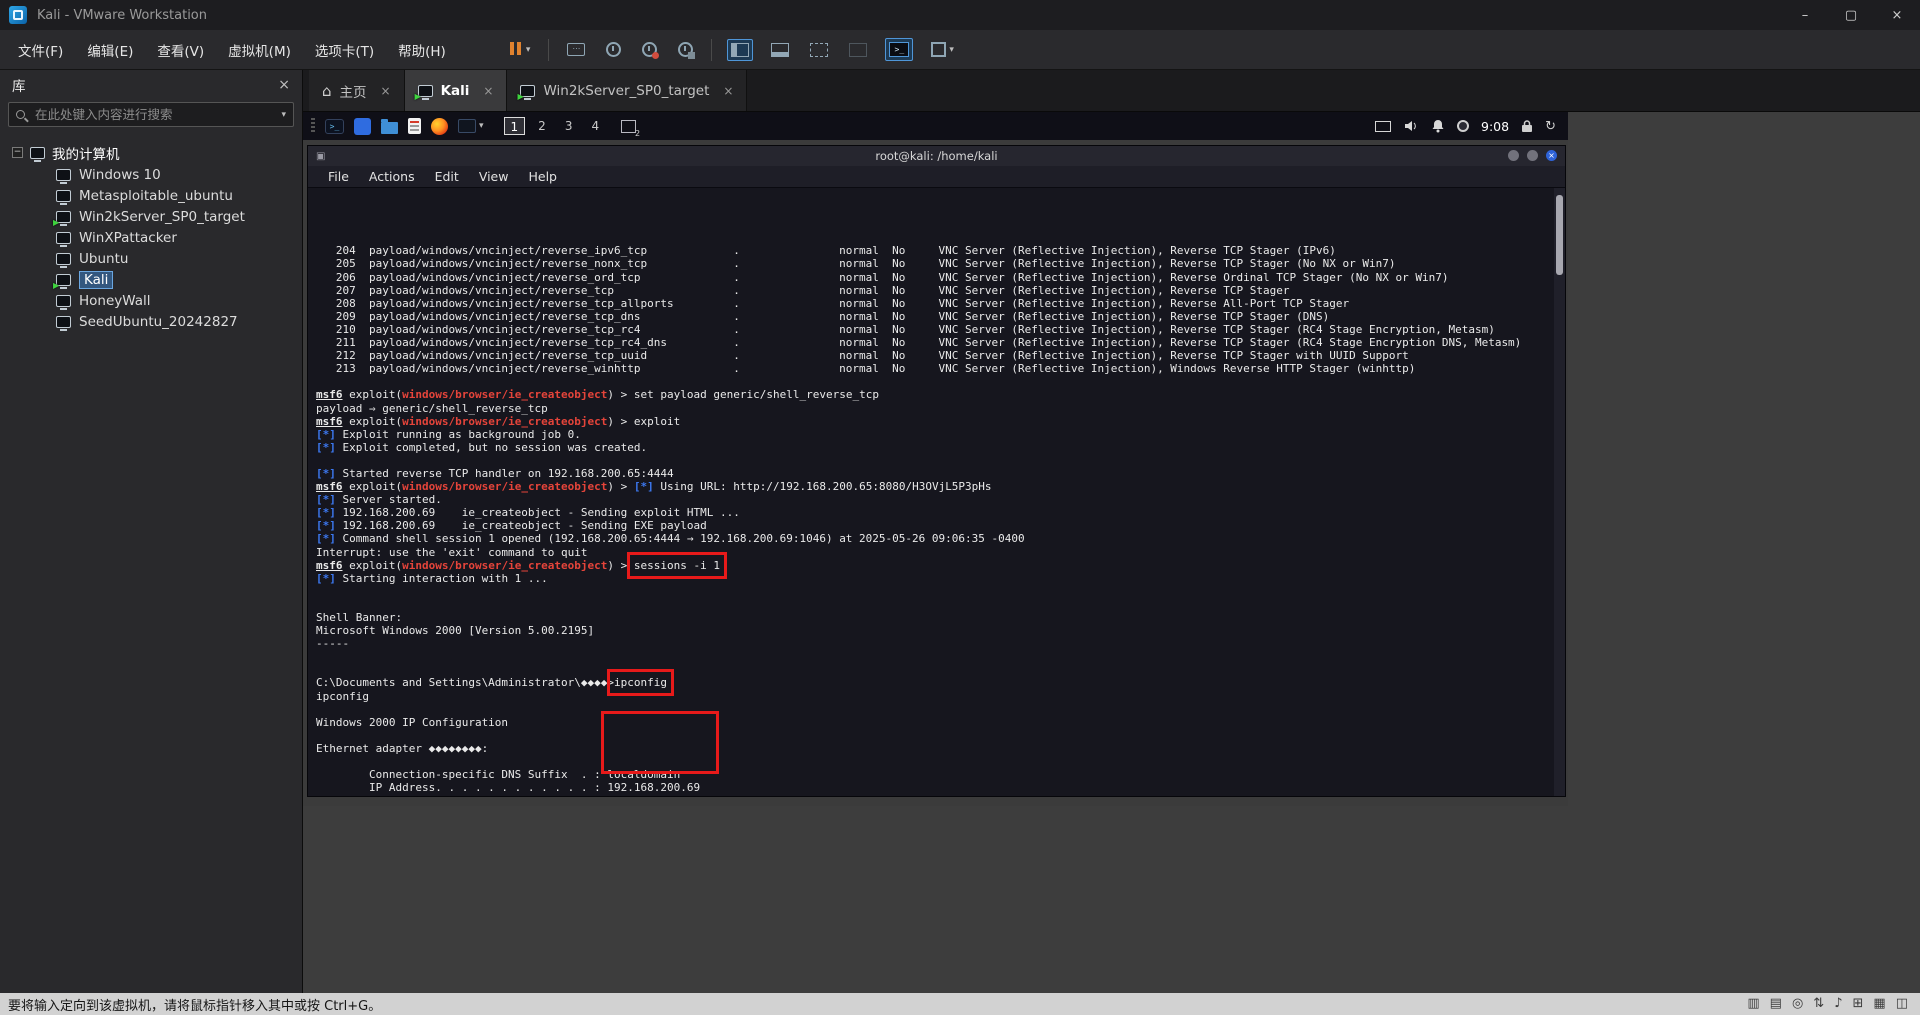 The width and height of the screenshot is (1920, 1015). Describe the element at coordinates (819, 50) in the screenshot. I see `fit-guest-button` at that location.